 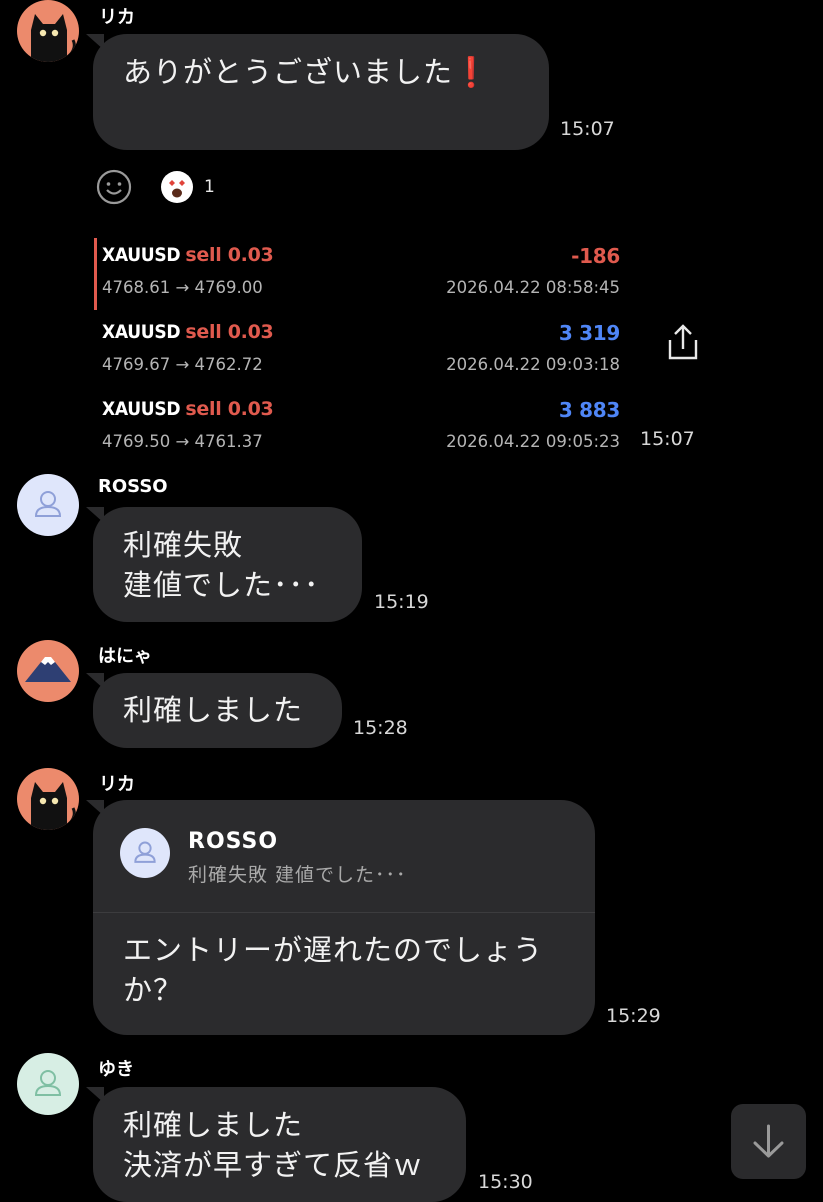 I want to click on add-reaction-icon, so click(x=114, y=187).